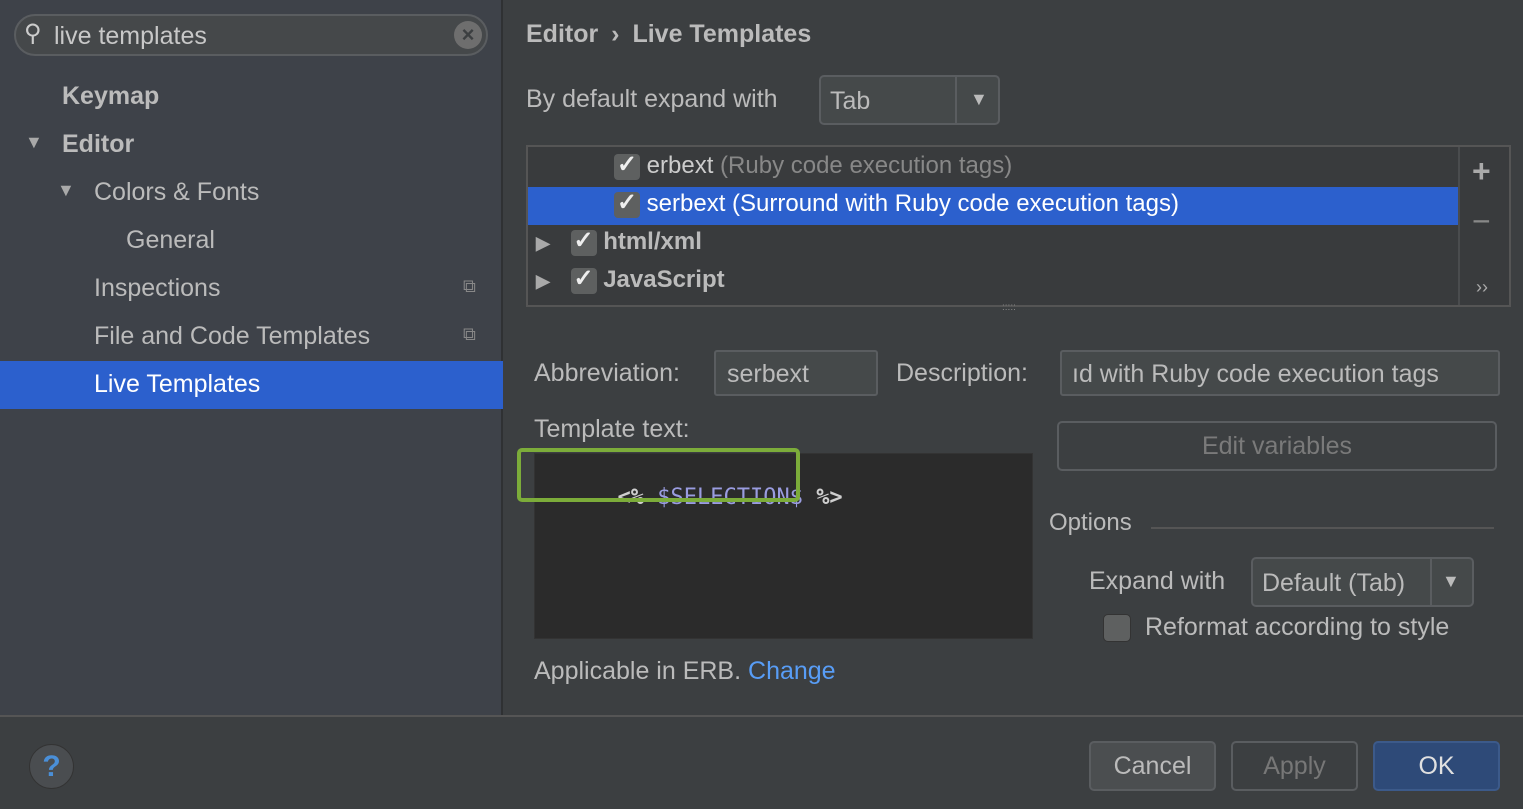  Describe the element at coordinates (1152, 766) in the screenshot. I see `cancel-button: Cancel` at that location.